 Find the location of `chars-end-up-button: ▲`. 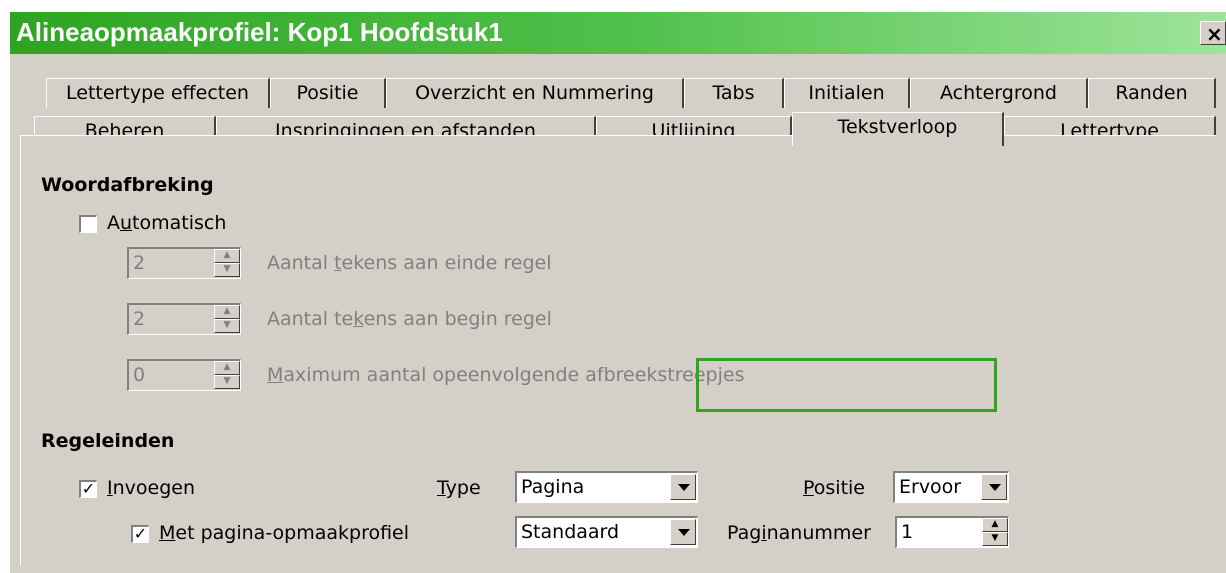

chars-end-up-button: ▲ is located at coordinates (227, 256).